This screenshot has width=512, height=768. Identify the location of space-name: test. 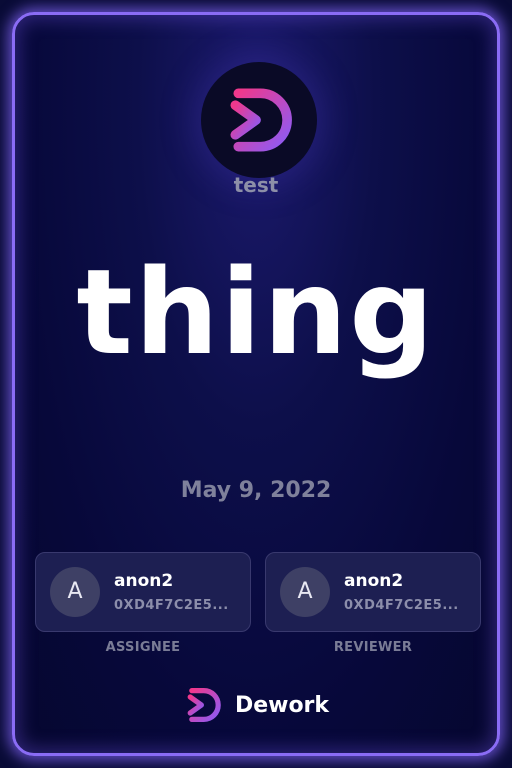
(256, 185).